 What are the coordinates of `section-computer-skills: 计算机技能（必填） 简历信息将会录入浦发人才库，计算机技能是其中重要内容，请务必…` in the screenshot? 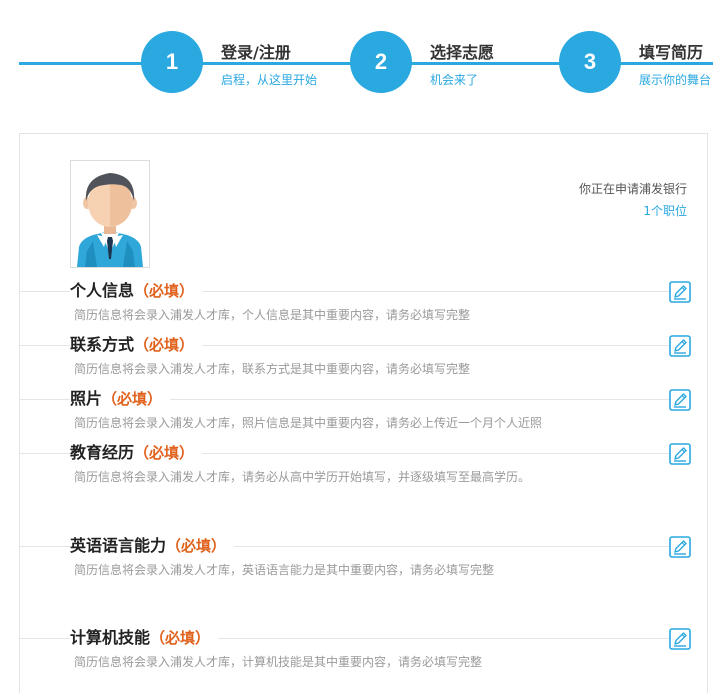 It's located at (366, 651).